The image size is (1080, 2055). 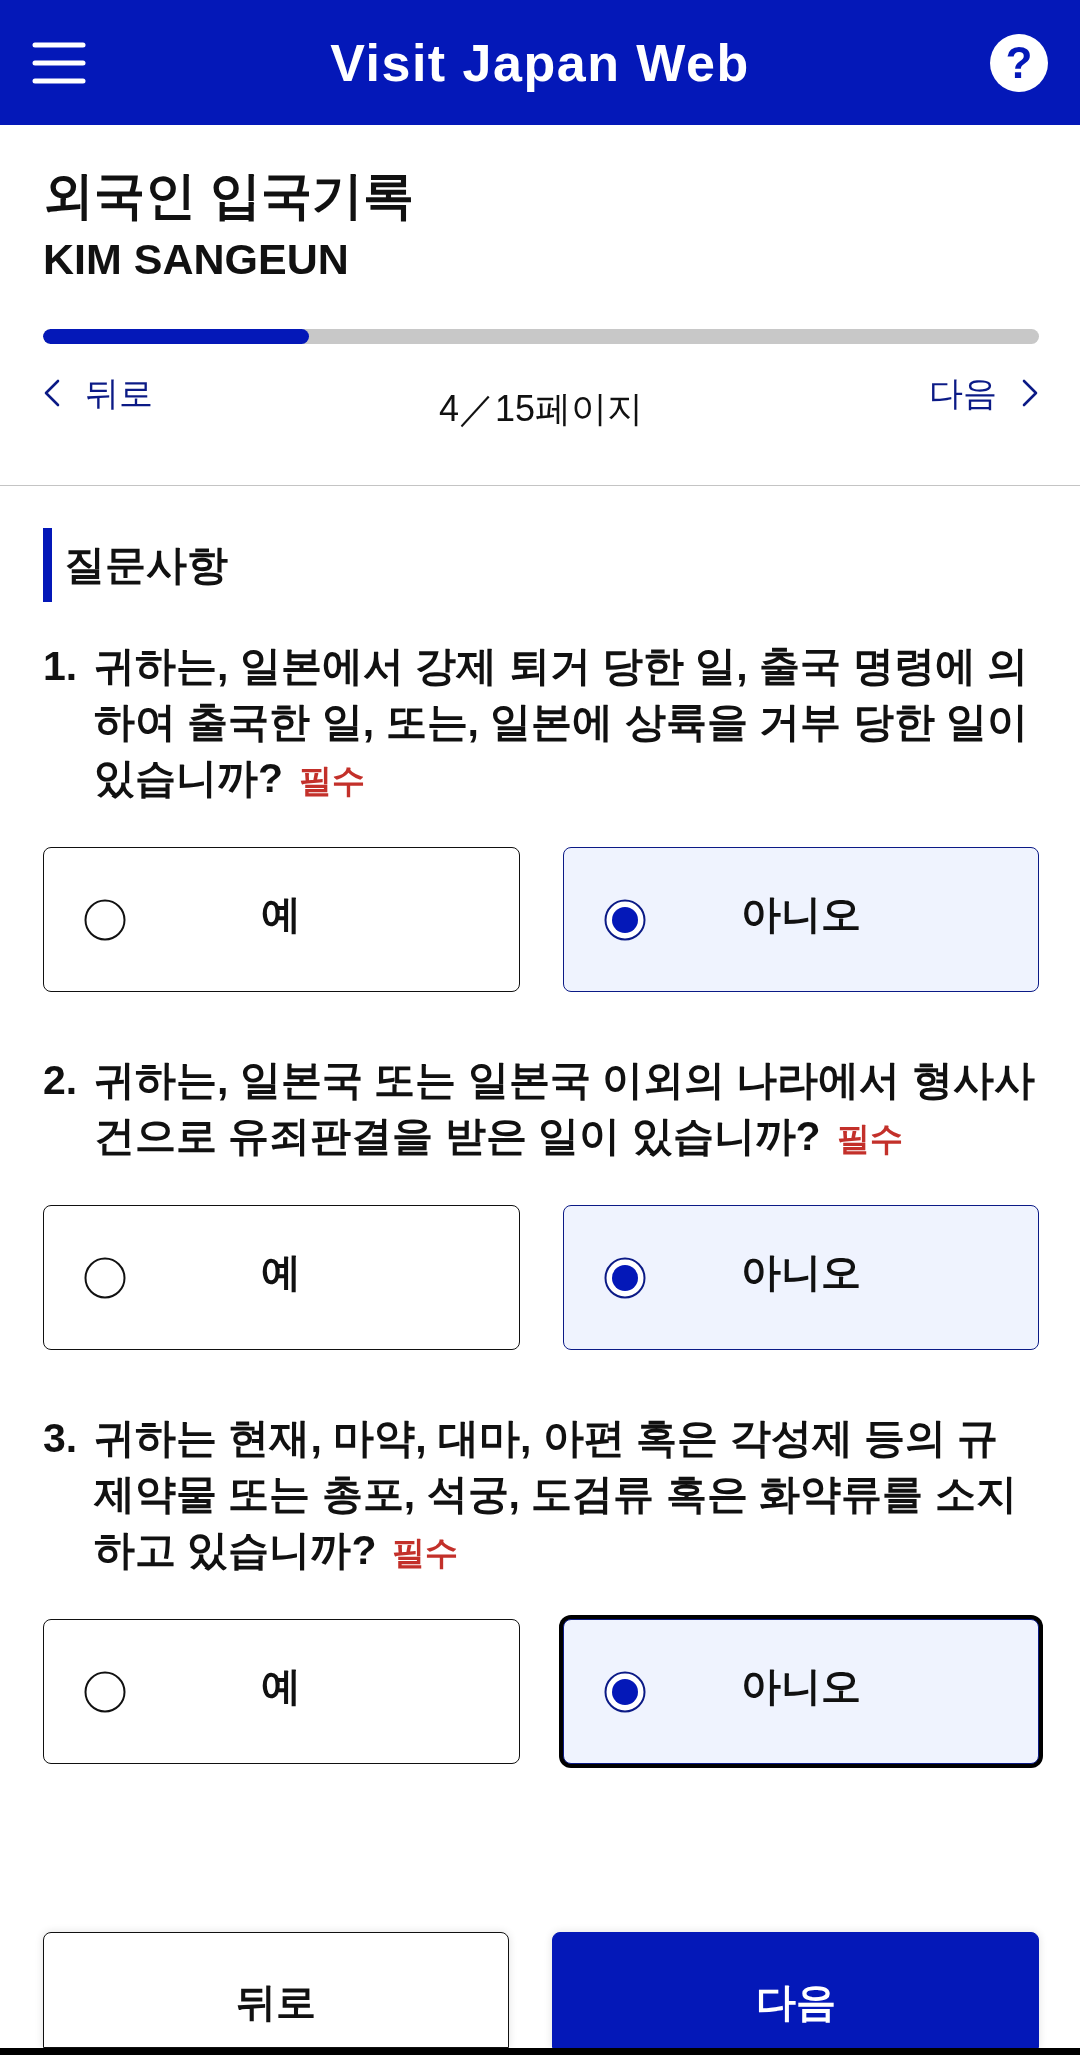 I want to click on next-button: 다음, so click(x=795, y=1990).